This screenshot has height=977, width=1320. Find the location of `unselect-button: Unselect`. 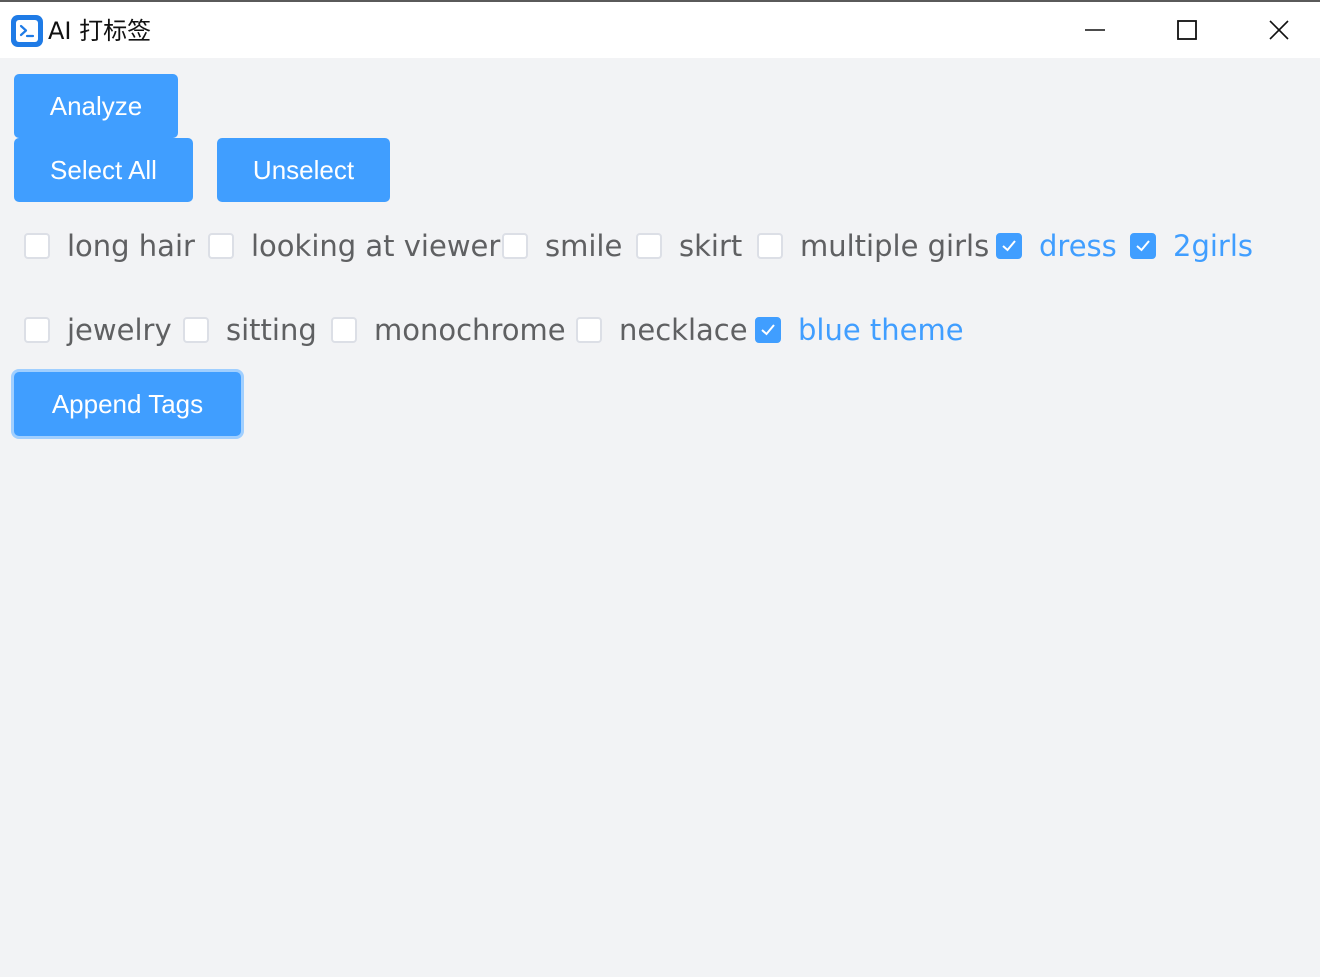

unselect-button: Unselect is located at coordinates (303, 170).